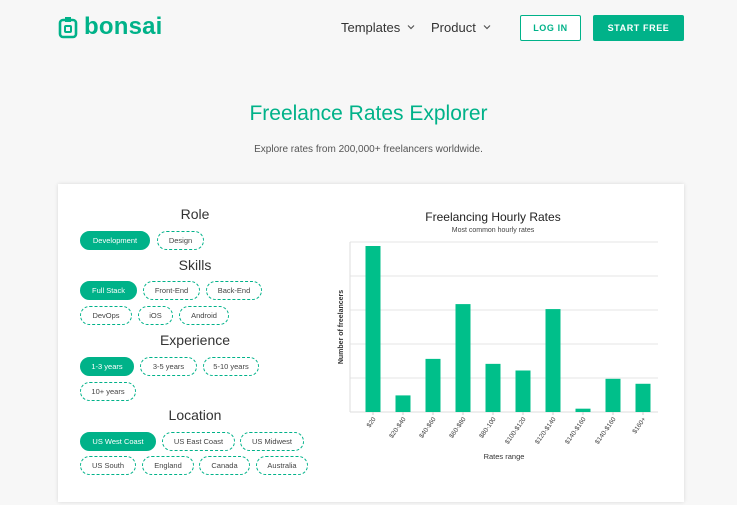 This screenshot has height=505, width=737. I want to click on role-title: Role, so click(195, 214).